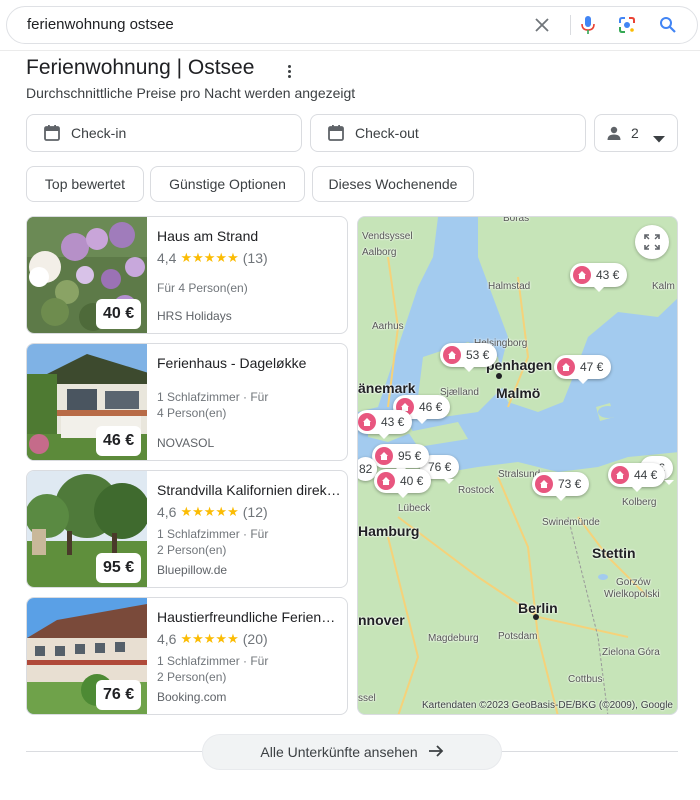 The height and width of the screenshot is (800, 700). What do you see at coordinates (476, 490) in the screenshot?
I see `map-label: Rostock` at bounding box center [476, 490].